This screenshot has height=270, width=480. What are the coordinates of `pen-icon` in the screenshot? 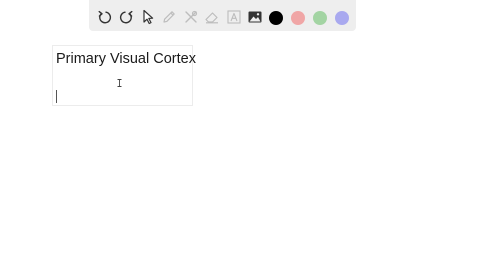 It's located at (169, 17).